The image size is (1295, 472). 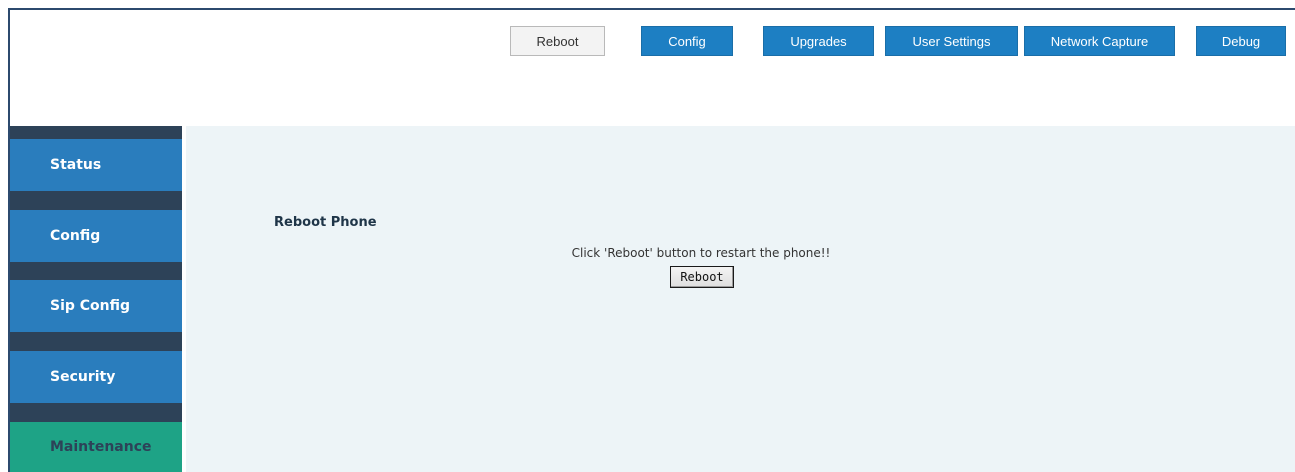 I want to click on topnav-debug-button: Debug, so click(x=1241, y=41).